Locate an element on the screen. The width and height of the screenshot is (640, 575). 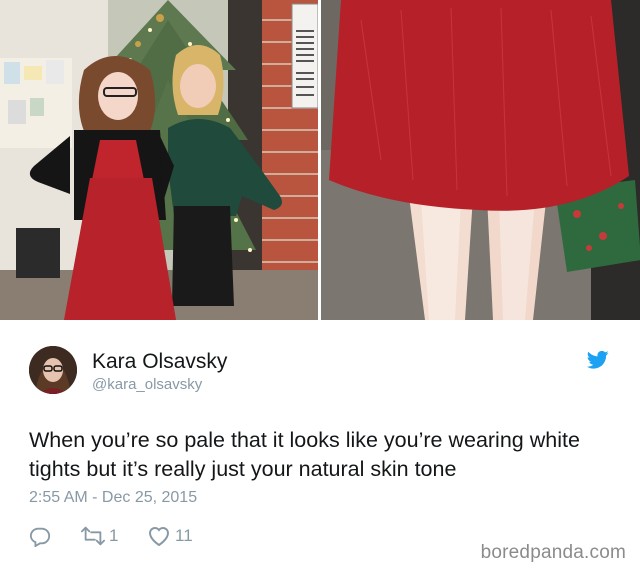
twitter-bird-icon is located at coordinates (597, 360).